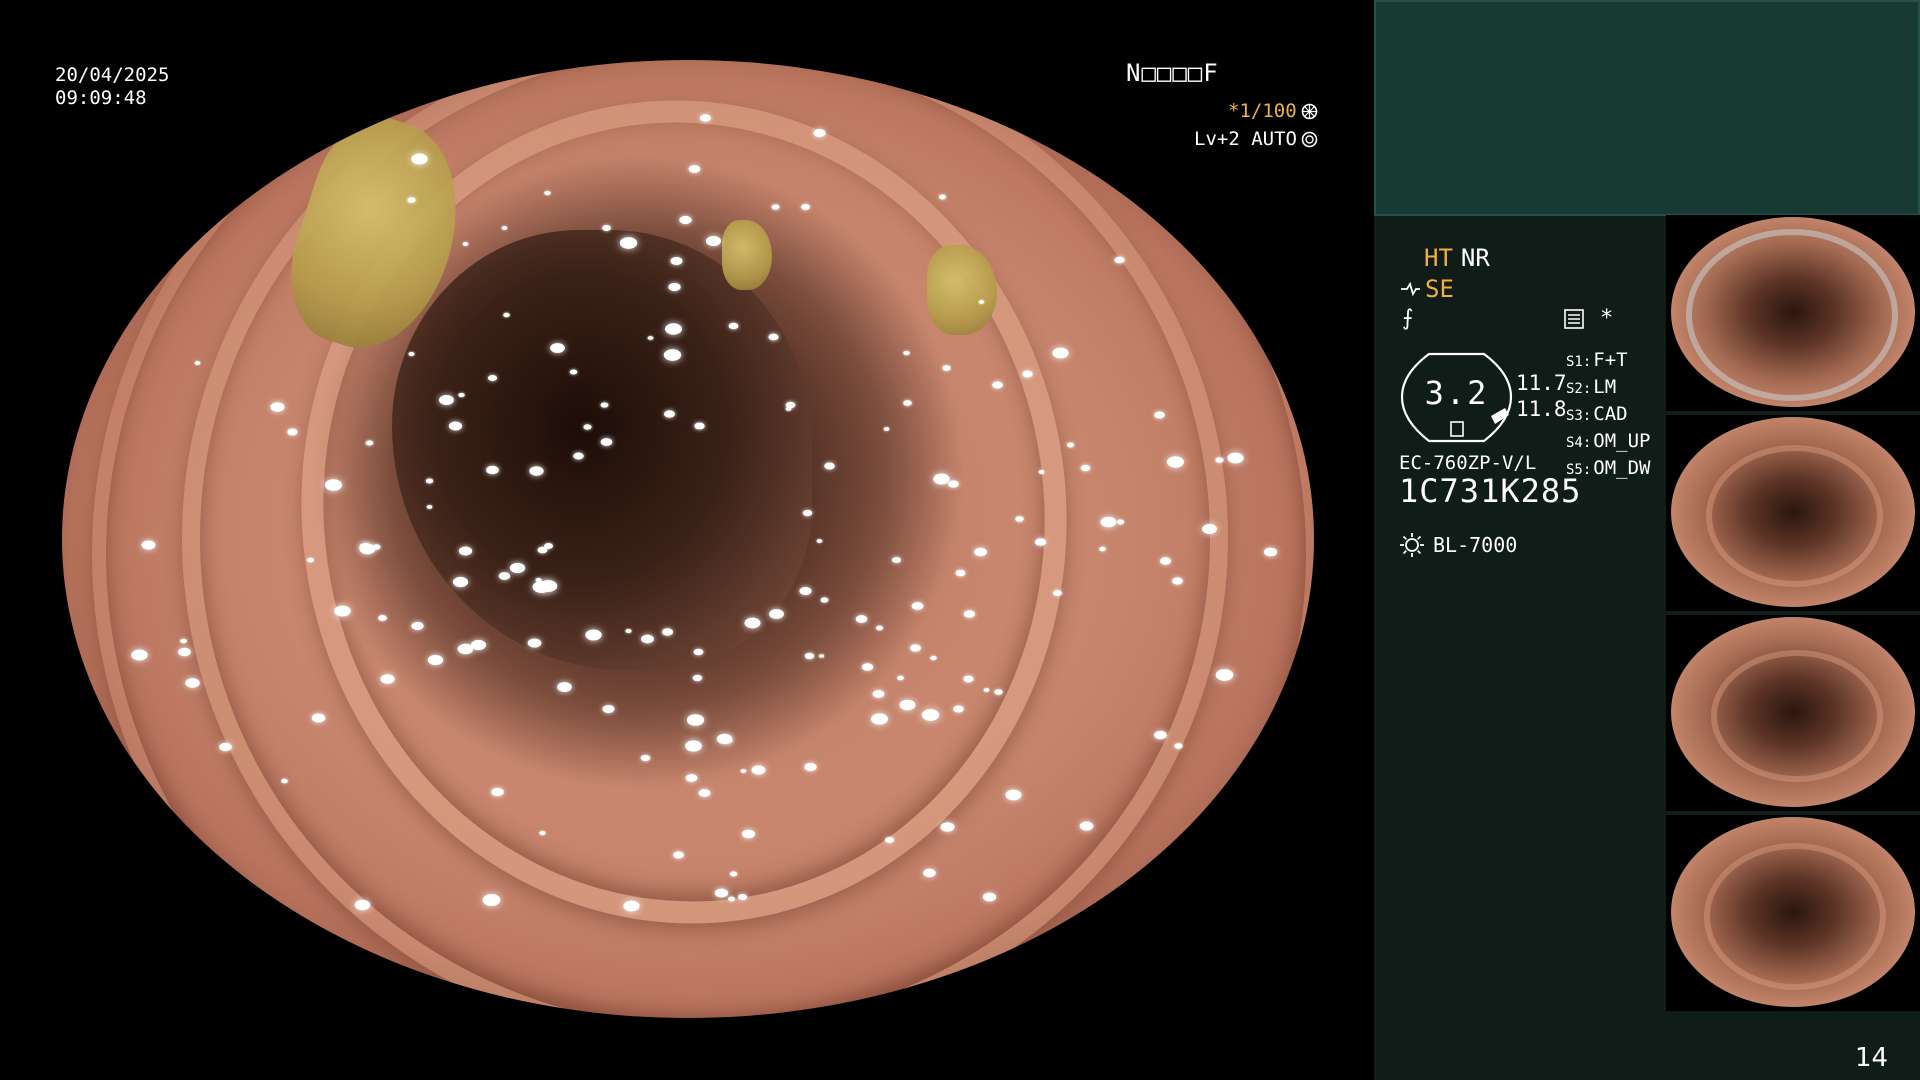 The image size is (1920, 1080). What do you see at coordinates (1607, 318) in the screenshot?
I see `star-marker: *` at bounding box center [1607, 318].